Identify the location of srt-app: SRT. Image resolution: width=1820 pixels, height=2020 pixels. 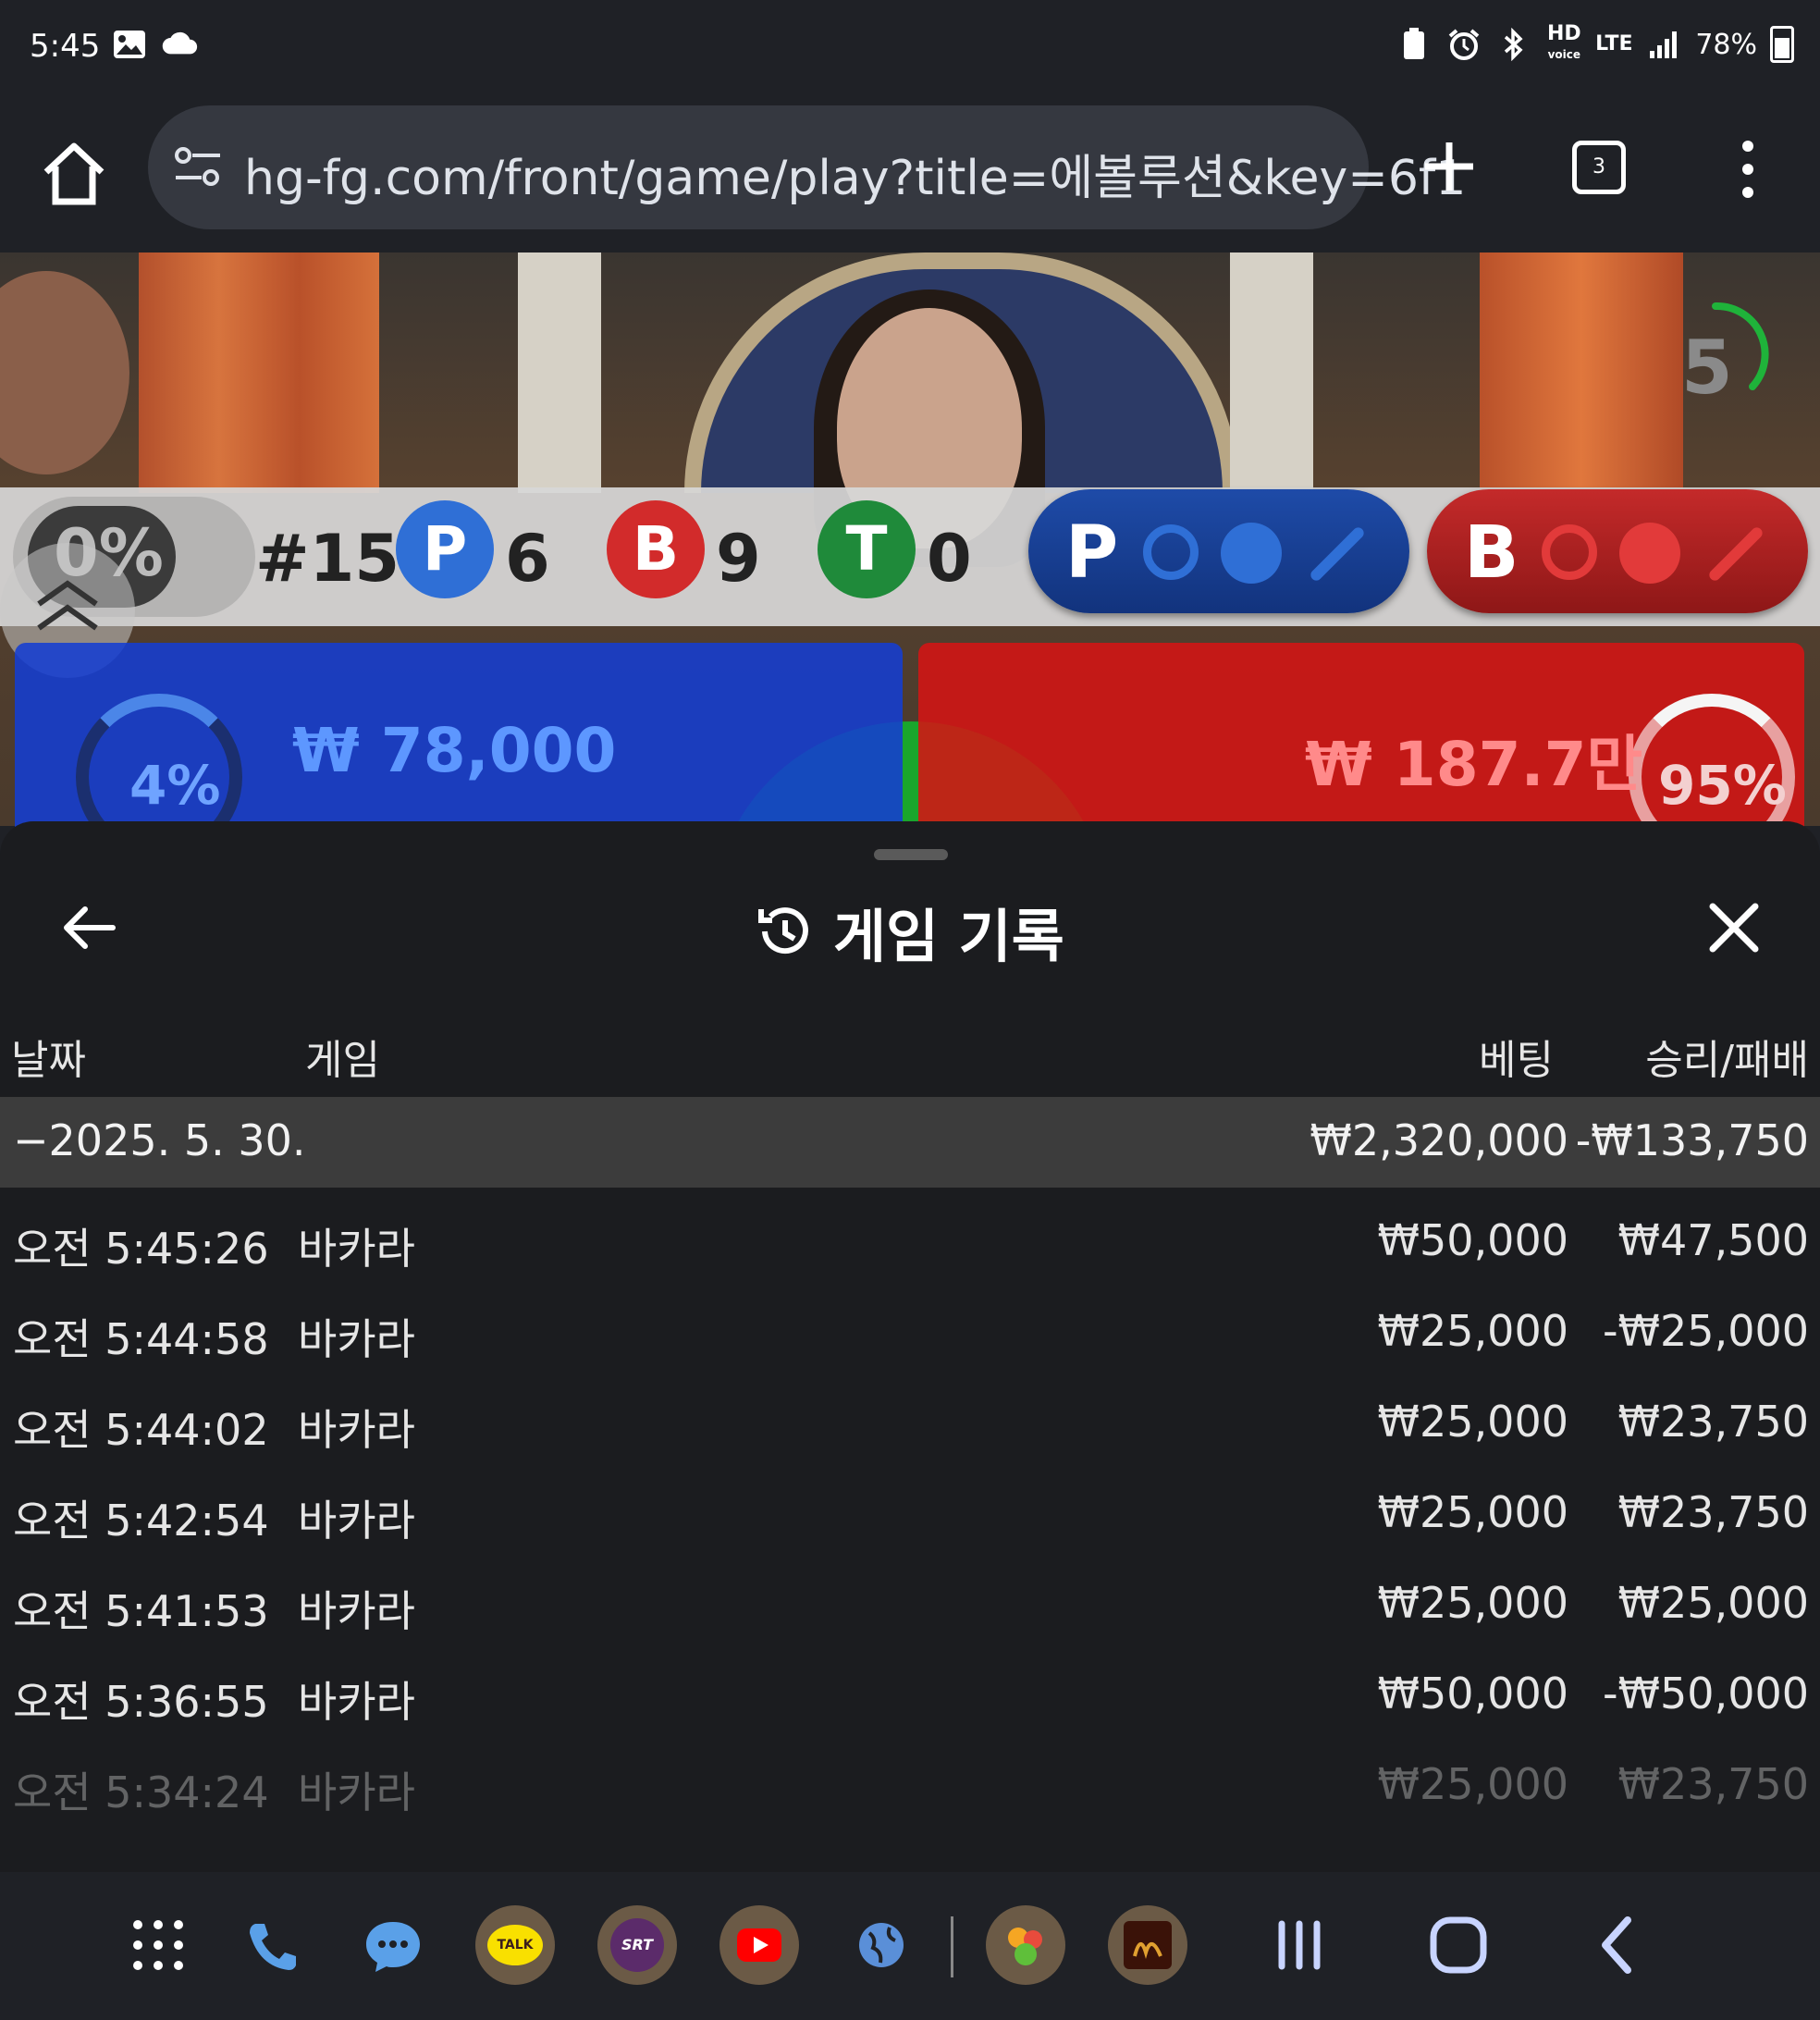
(637, 1945).